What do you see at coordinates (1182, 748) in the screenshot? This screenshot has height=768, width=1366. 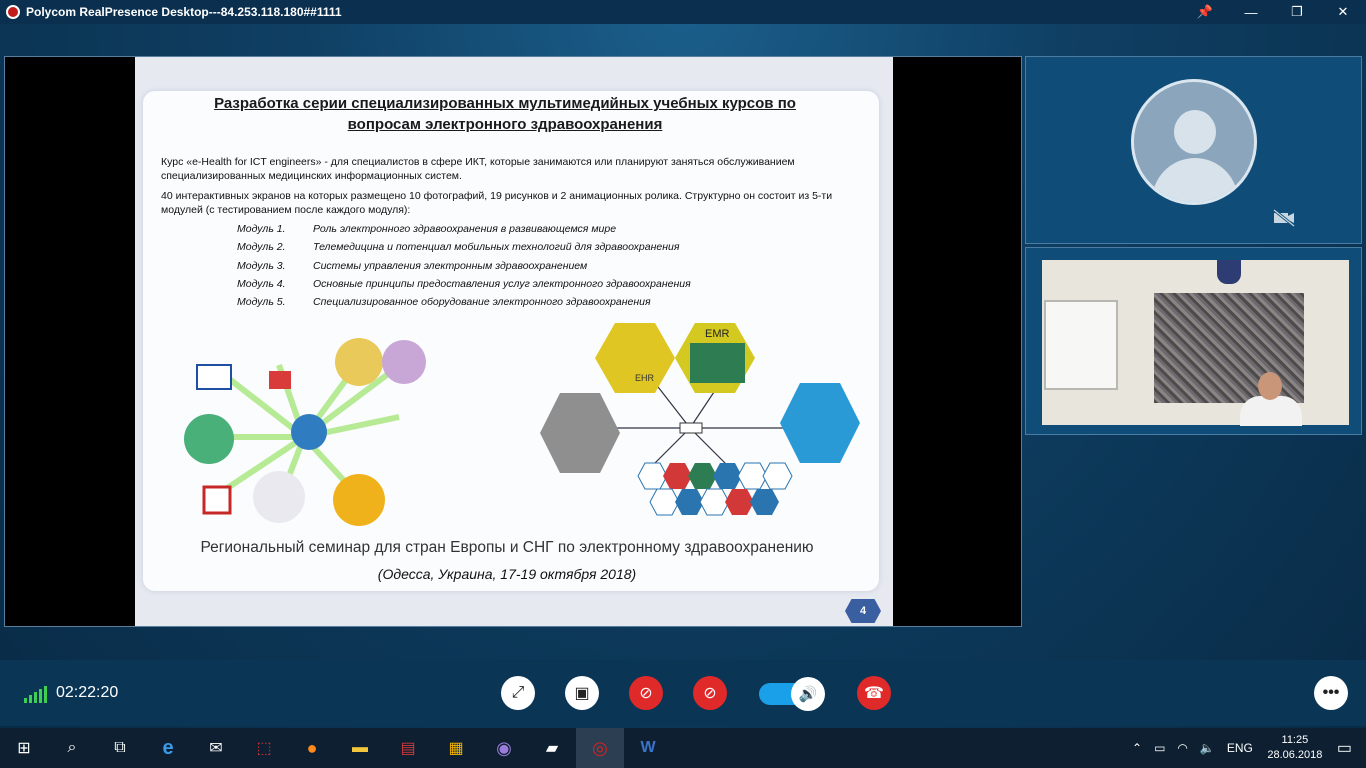 I see `wifi-icon: ◠` at bounding box center [1182, 748].